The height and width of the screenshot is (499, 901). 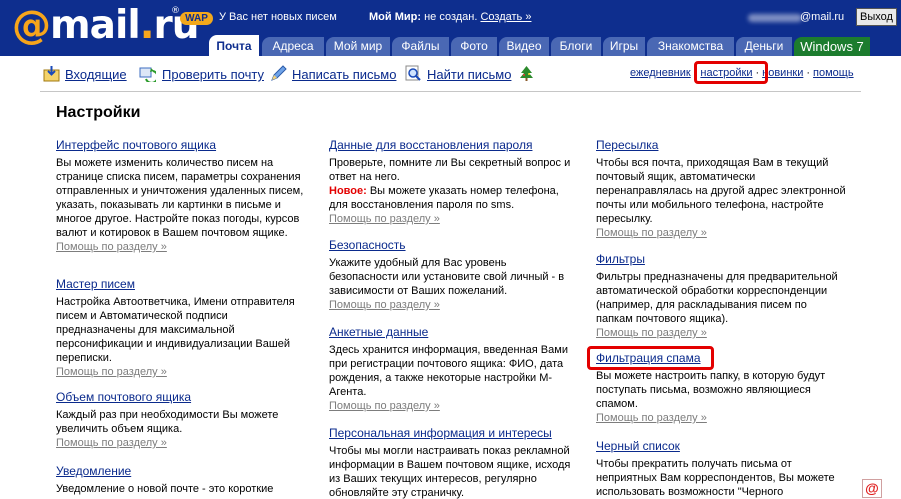 What do you see at coordinates (358, 46) in the screenshot?
I see `tab-my-world: Мой мир` at bounding box center [358, 46].